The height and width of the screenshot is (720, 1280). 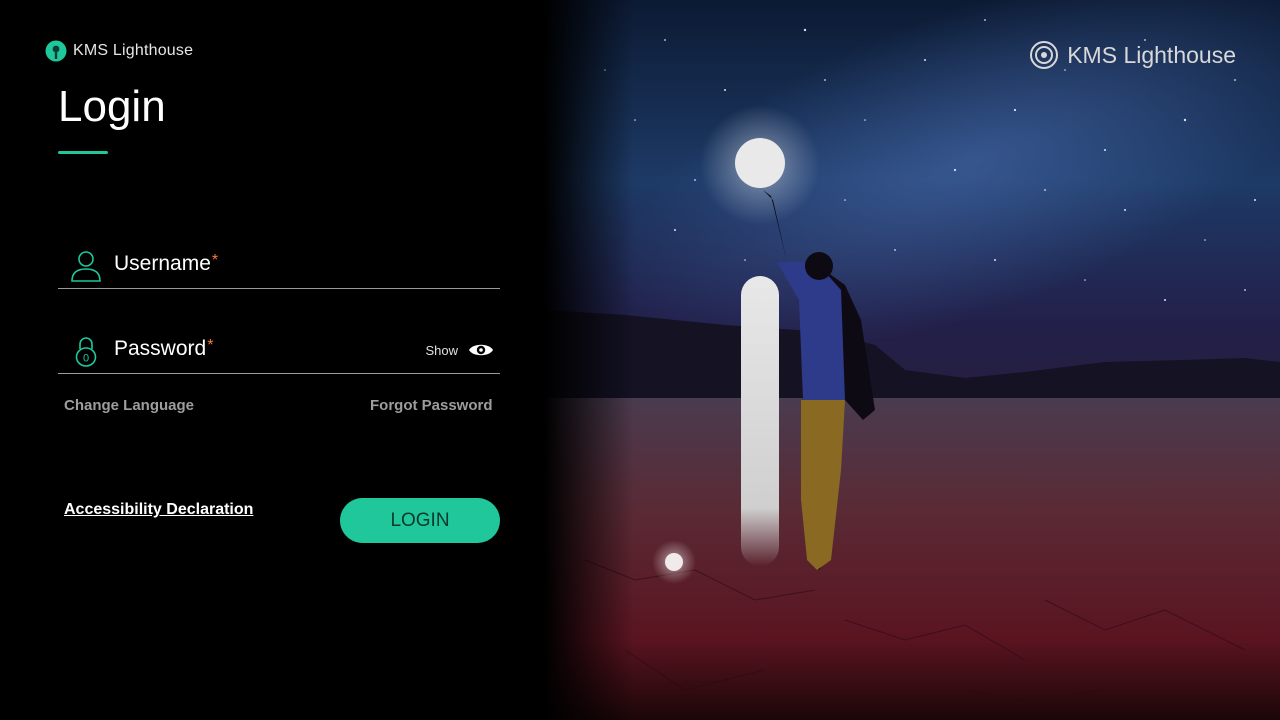 I want to click on hero-edge-fade, so click(x=589, y=360).